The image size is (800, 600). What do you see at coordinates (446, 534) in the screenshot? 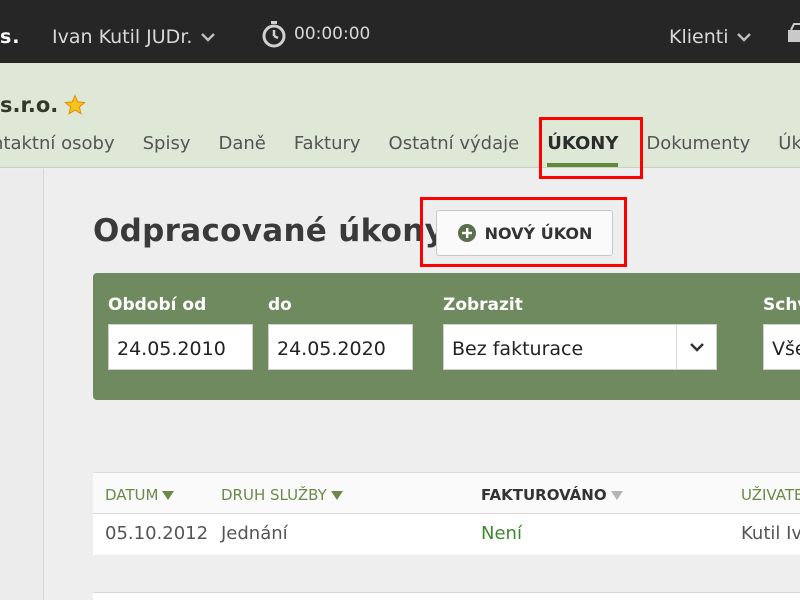
I see `table-row: 05.10.2012 Jednání Není Kutil Iv` at bounding box center [446, 534].